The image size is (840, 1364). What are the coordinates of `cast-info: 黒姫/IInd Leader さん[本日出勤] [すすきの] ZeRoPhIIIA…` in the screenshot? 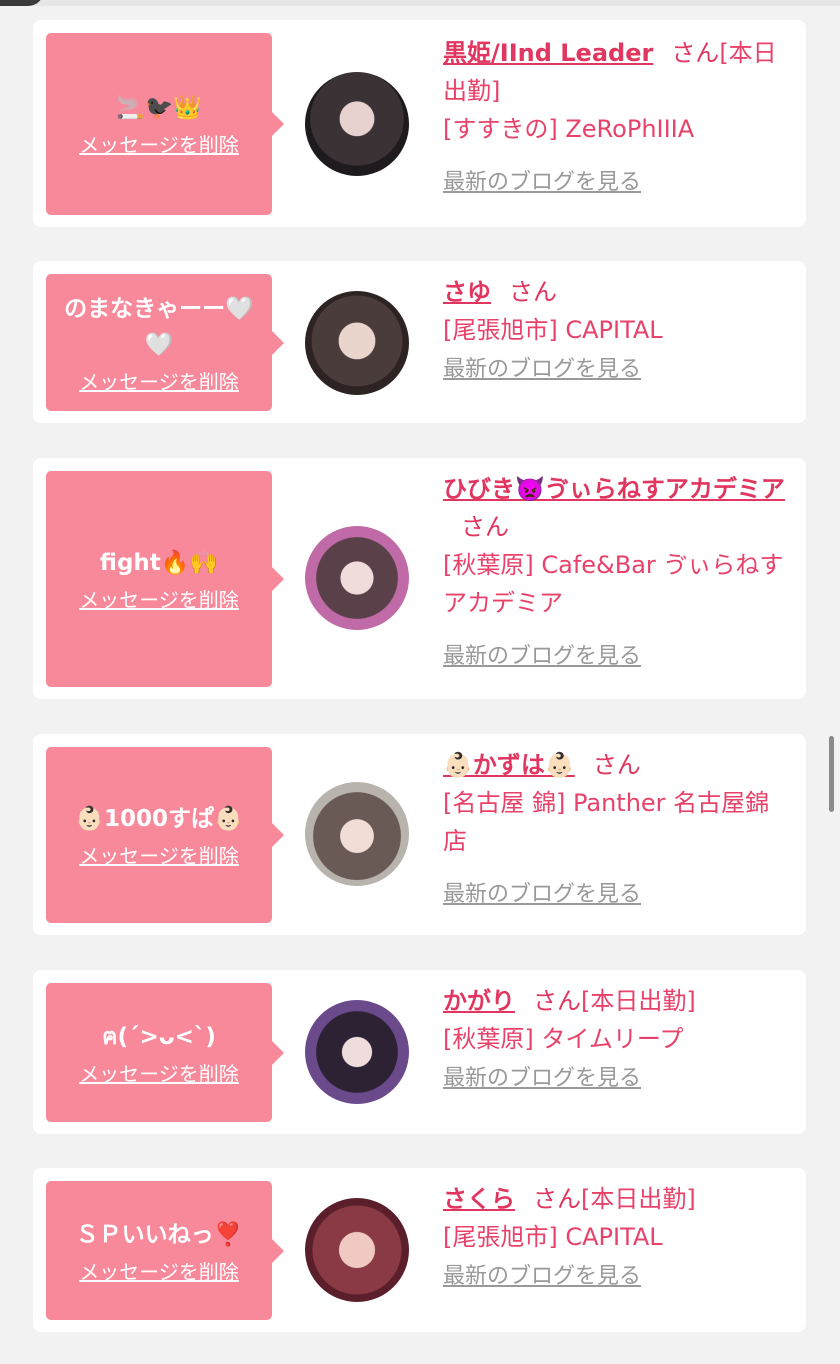 It's located at (618, 118).